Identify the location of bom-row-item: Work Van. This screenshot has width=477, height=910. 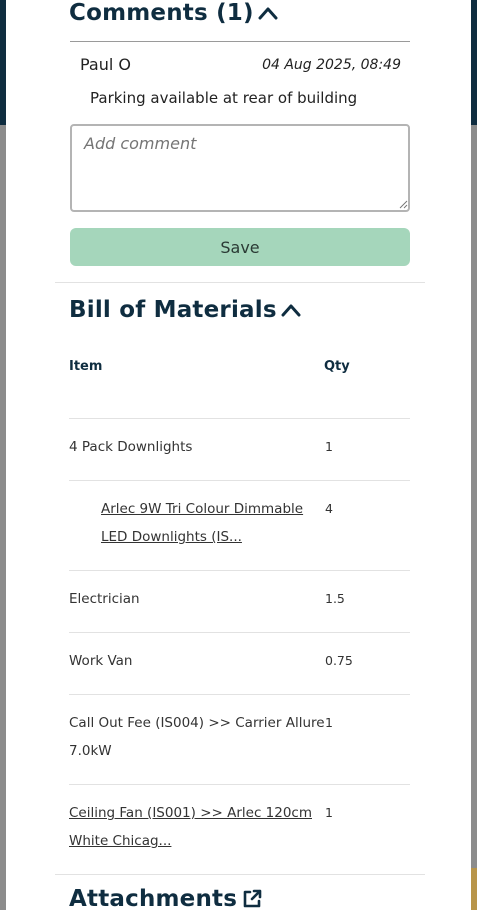
(101, 661).